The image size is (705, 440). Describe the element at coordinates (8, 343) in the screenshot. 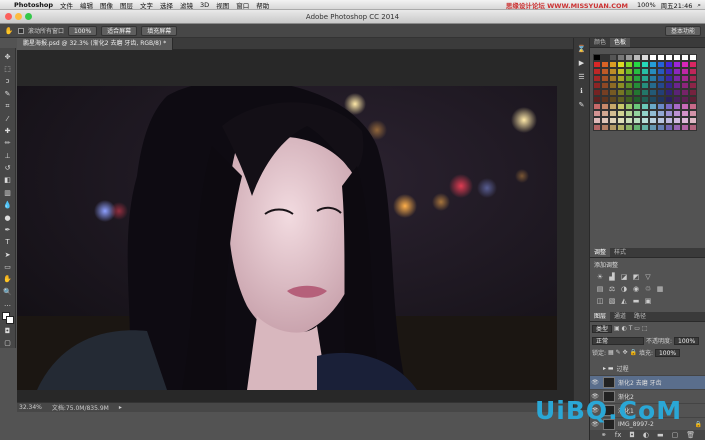

I see `screen-mode-icon: ▢` at that location.